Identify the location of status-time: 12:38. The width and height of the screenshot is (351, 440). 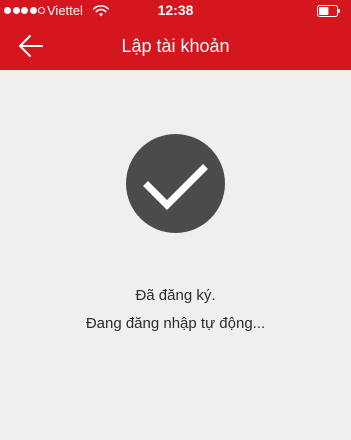
(175, 10).